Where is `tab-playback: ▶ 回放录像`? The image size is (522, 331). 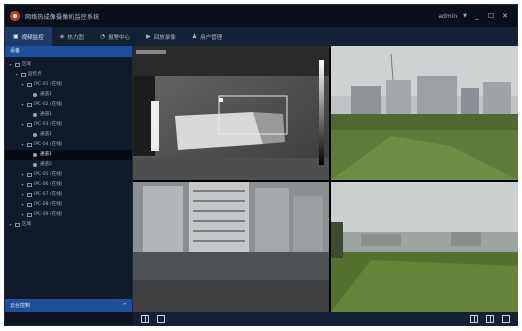
tab-playback: ▶ 回放录像 is located at coordinates (161, 36).